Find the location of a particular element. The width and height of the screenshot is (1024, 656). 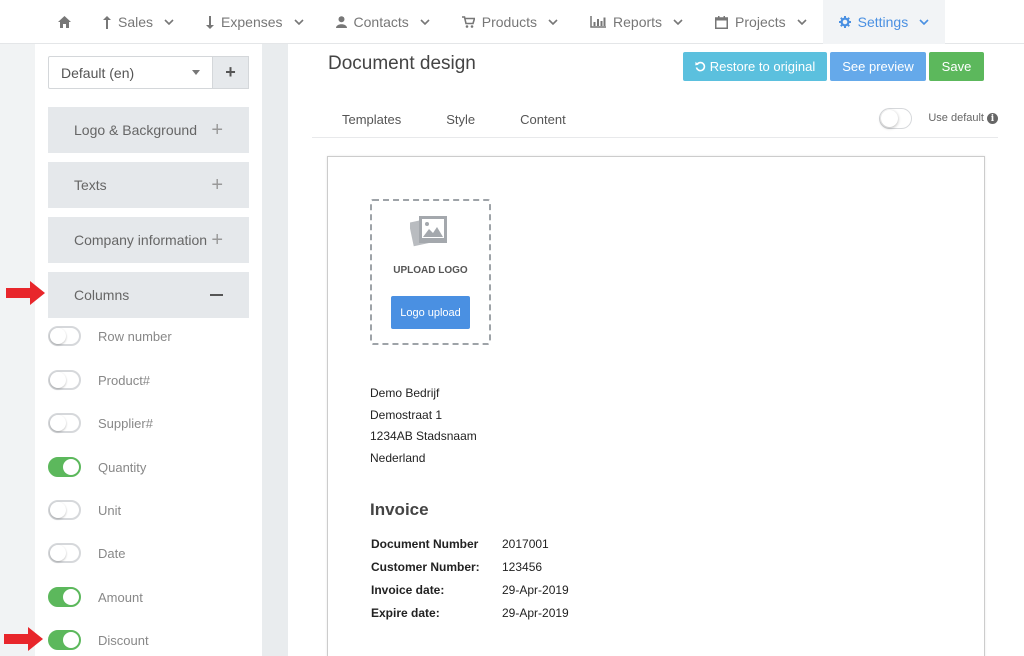

nav-expenses-label: Expenses is located at coordinates (252, 22).